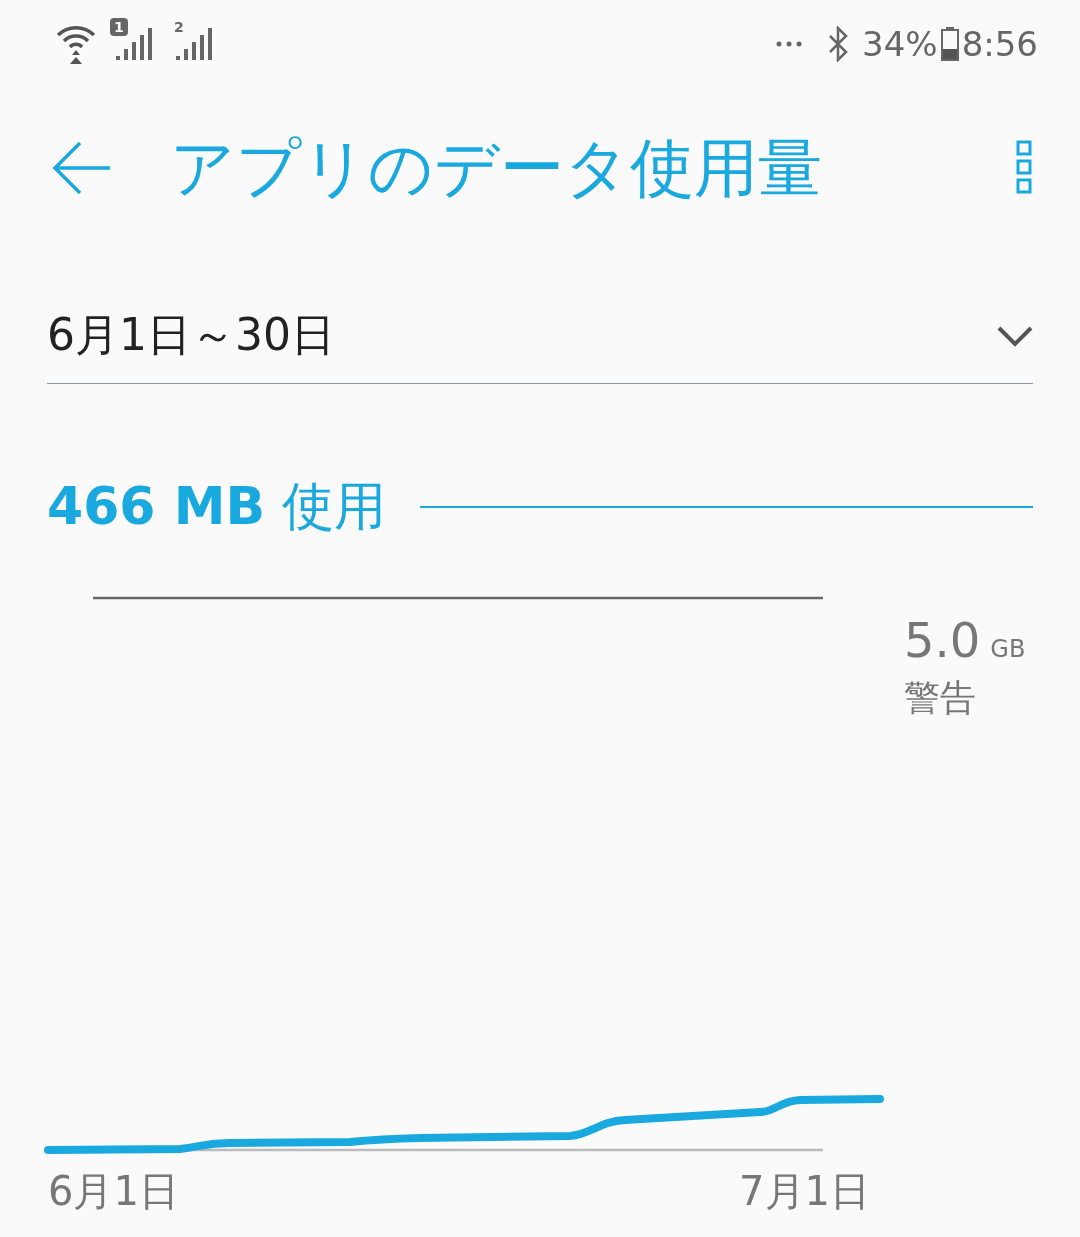 The image size is (1080, 1237). Describe the element at coordinates (789, 44) in the screenshot. I see `more-notifications-icon` at that location.